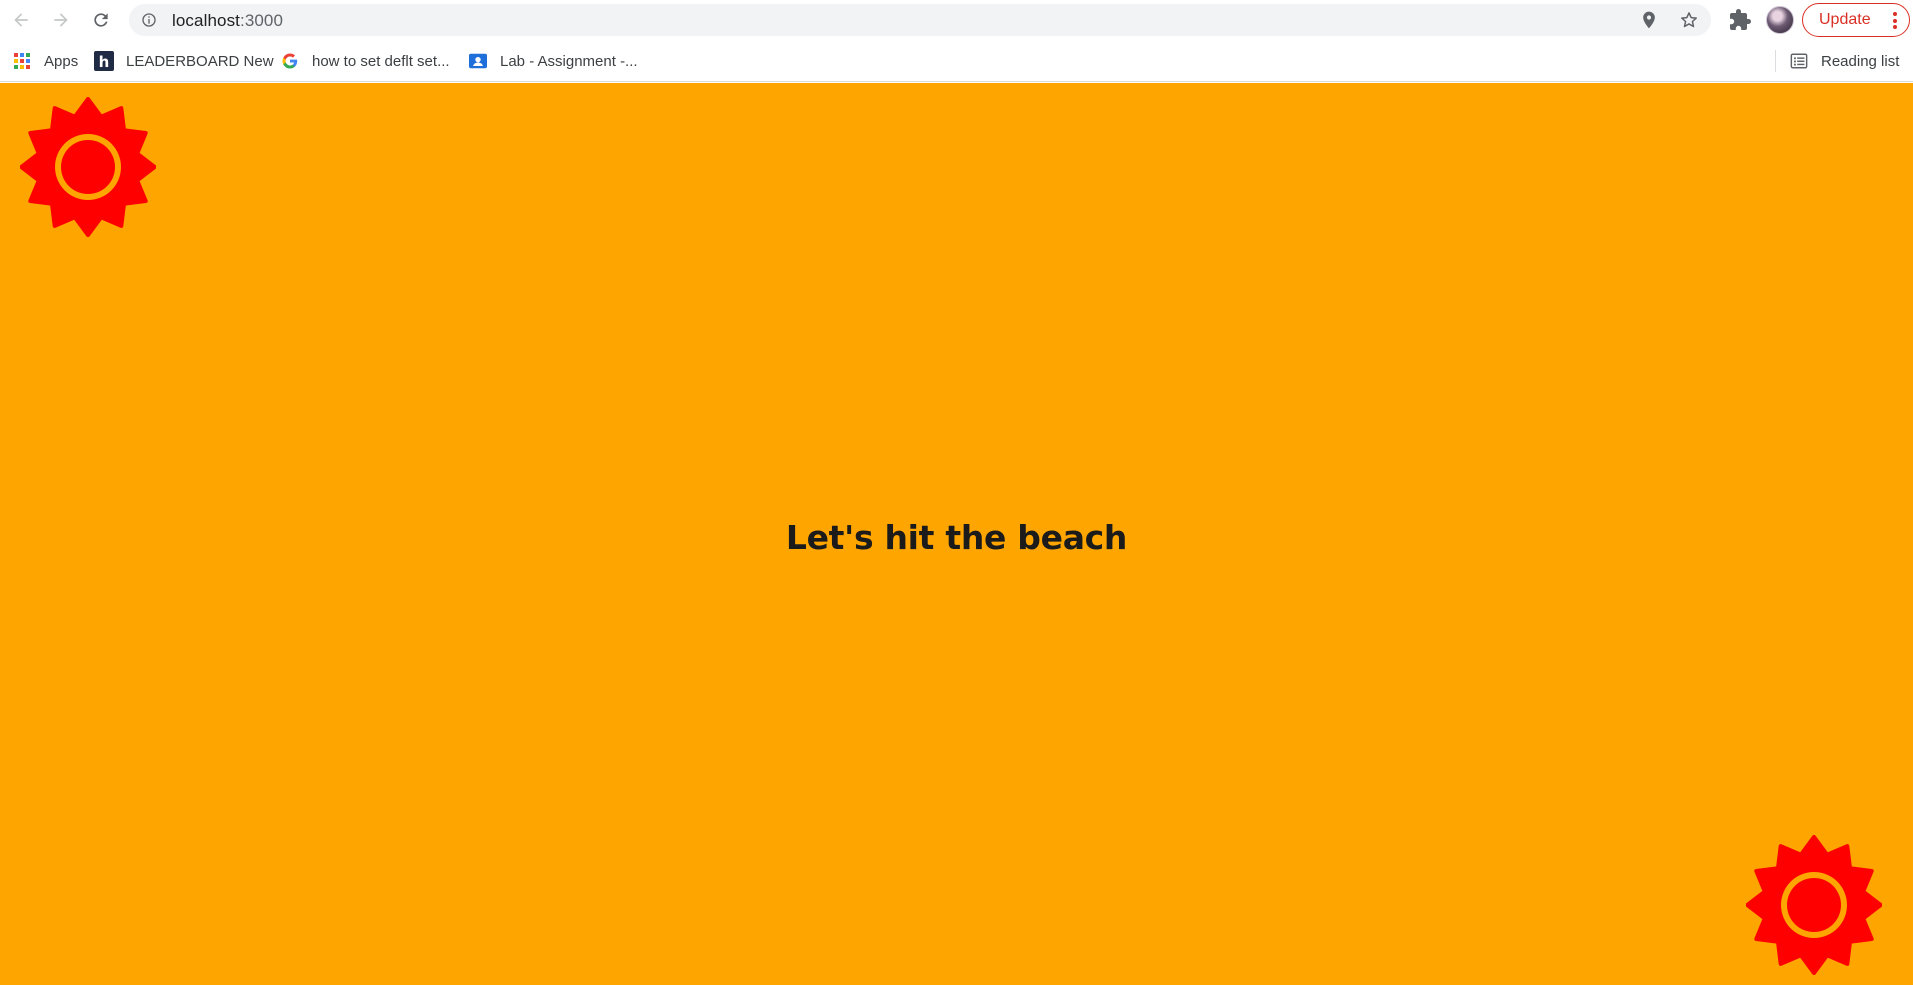  I want to click on reading-list-label: Reading list, so click(1860, 61).